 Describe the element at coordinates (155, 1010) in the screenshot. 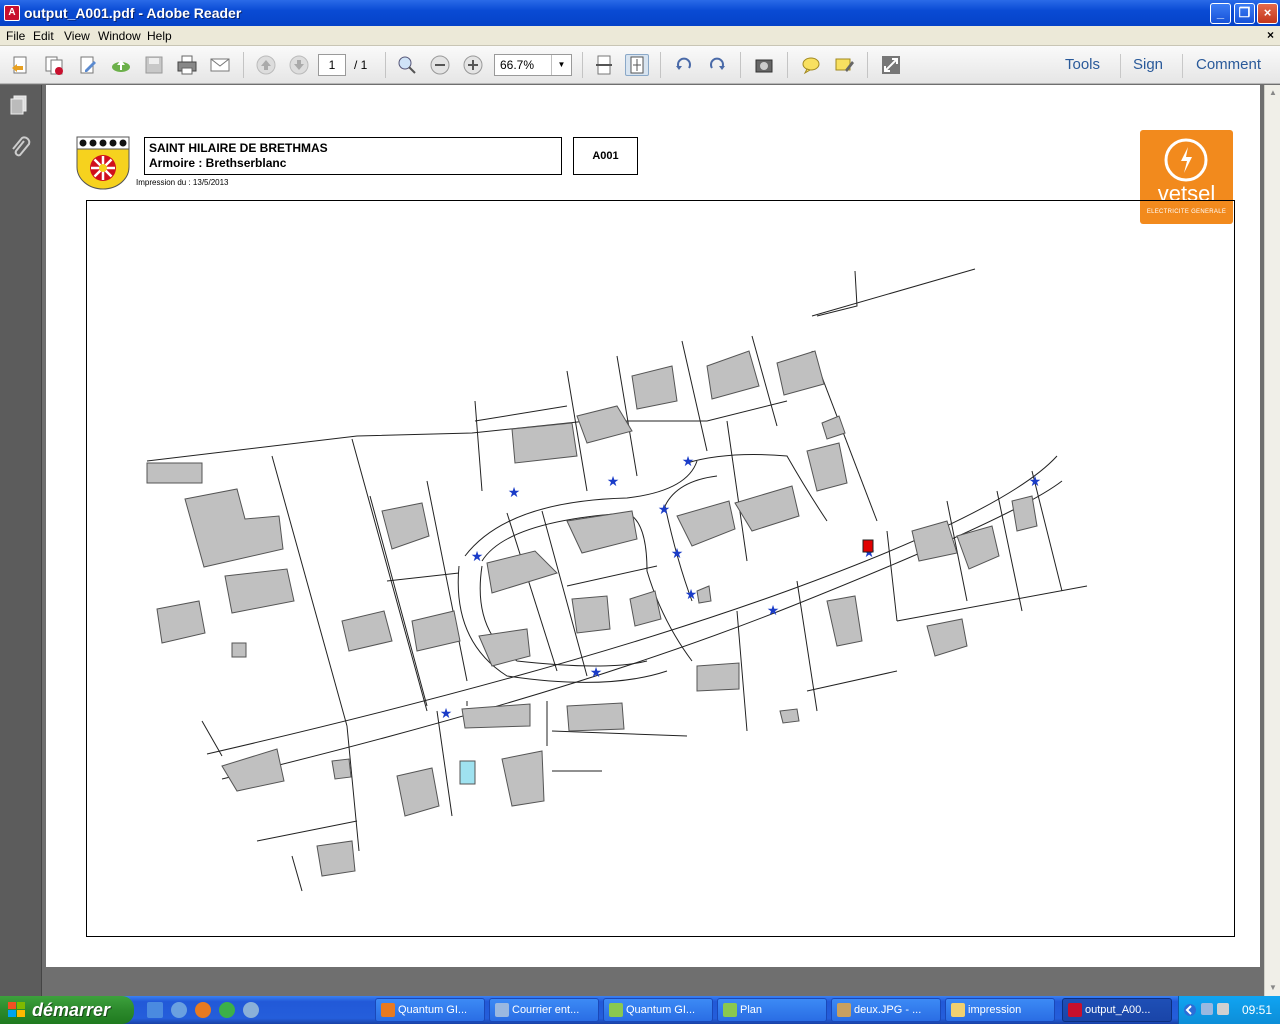

I see `show-desktop-icon` at that location.